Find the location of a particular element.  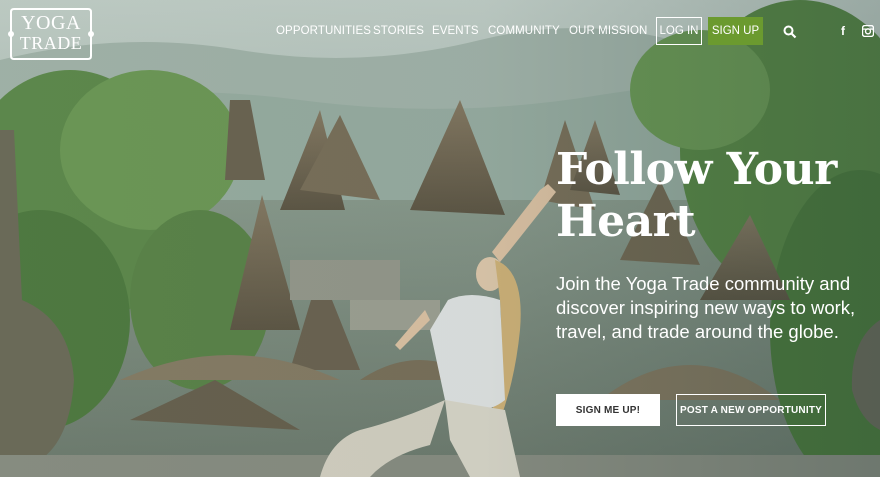

logo-text-trade: TRADE is located at coordinates (51, 43).